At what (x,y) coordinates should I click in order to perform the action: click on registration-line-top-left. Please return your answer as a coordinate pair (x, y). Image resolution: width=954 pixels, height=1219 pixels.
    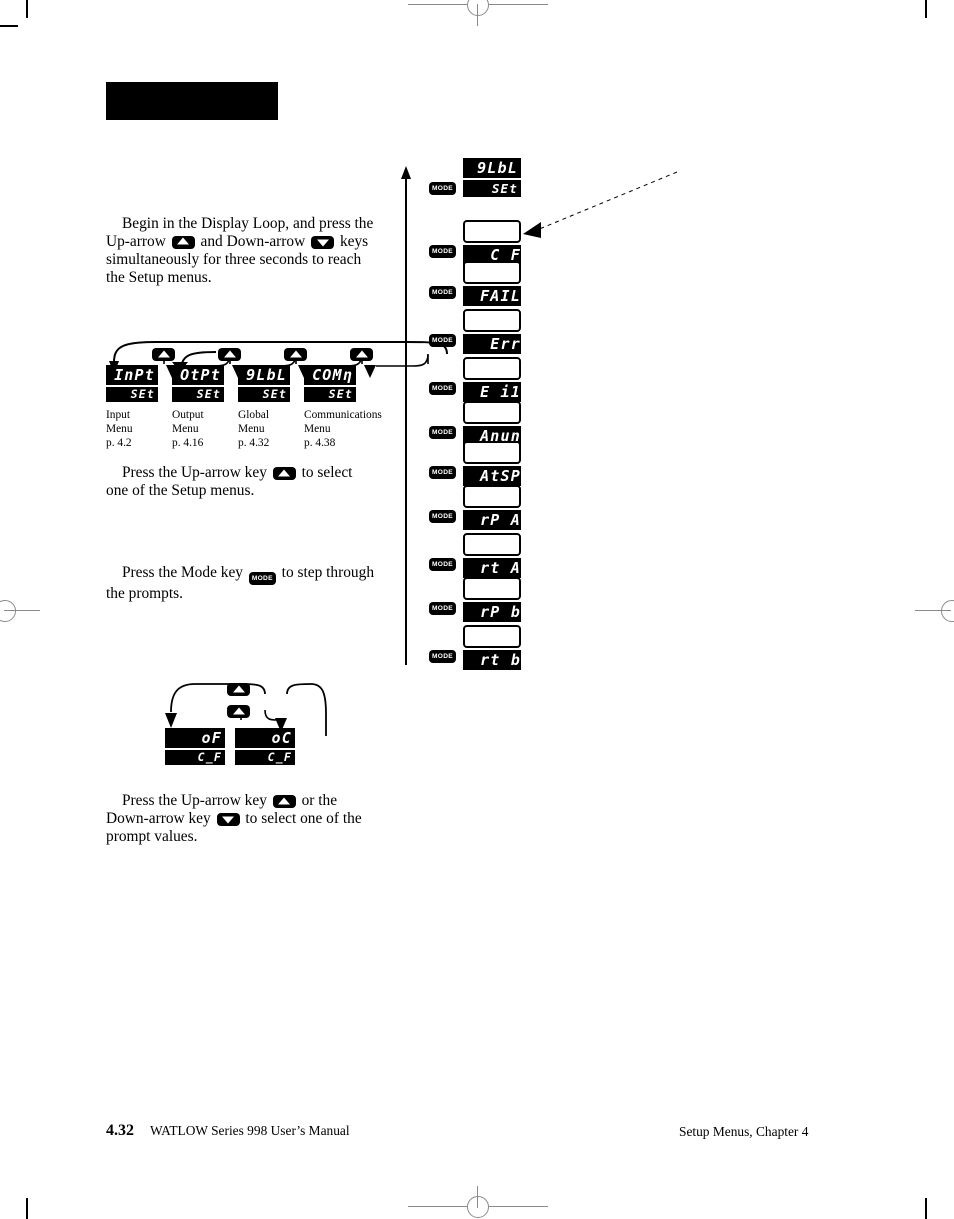
    Looking at the image, I should click on (437, 4).